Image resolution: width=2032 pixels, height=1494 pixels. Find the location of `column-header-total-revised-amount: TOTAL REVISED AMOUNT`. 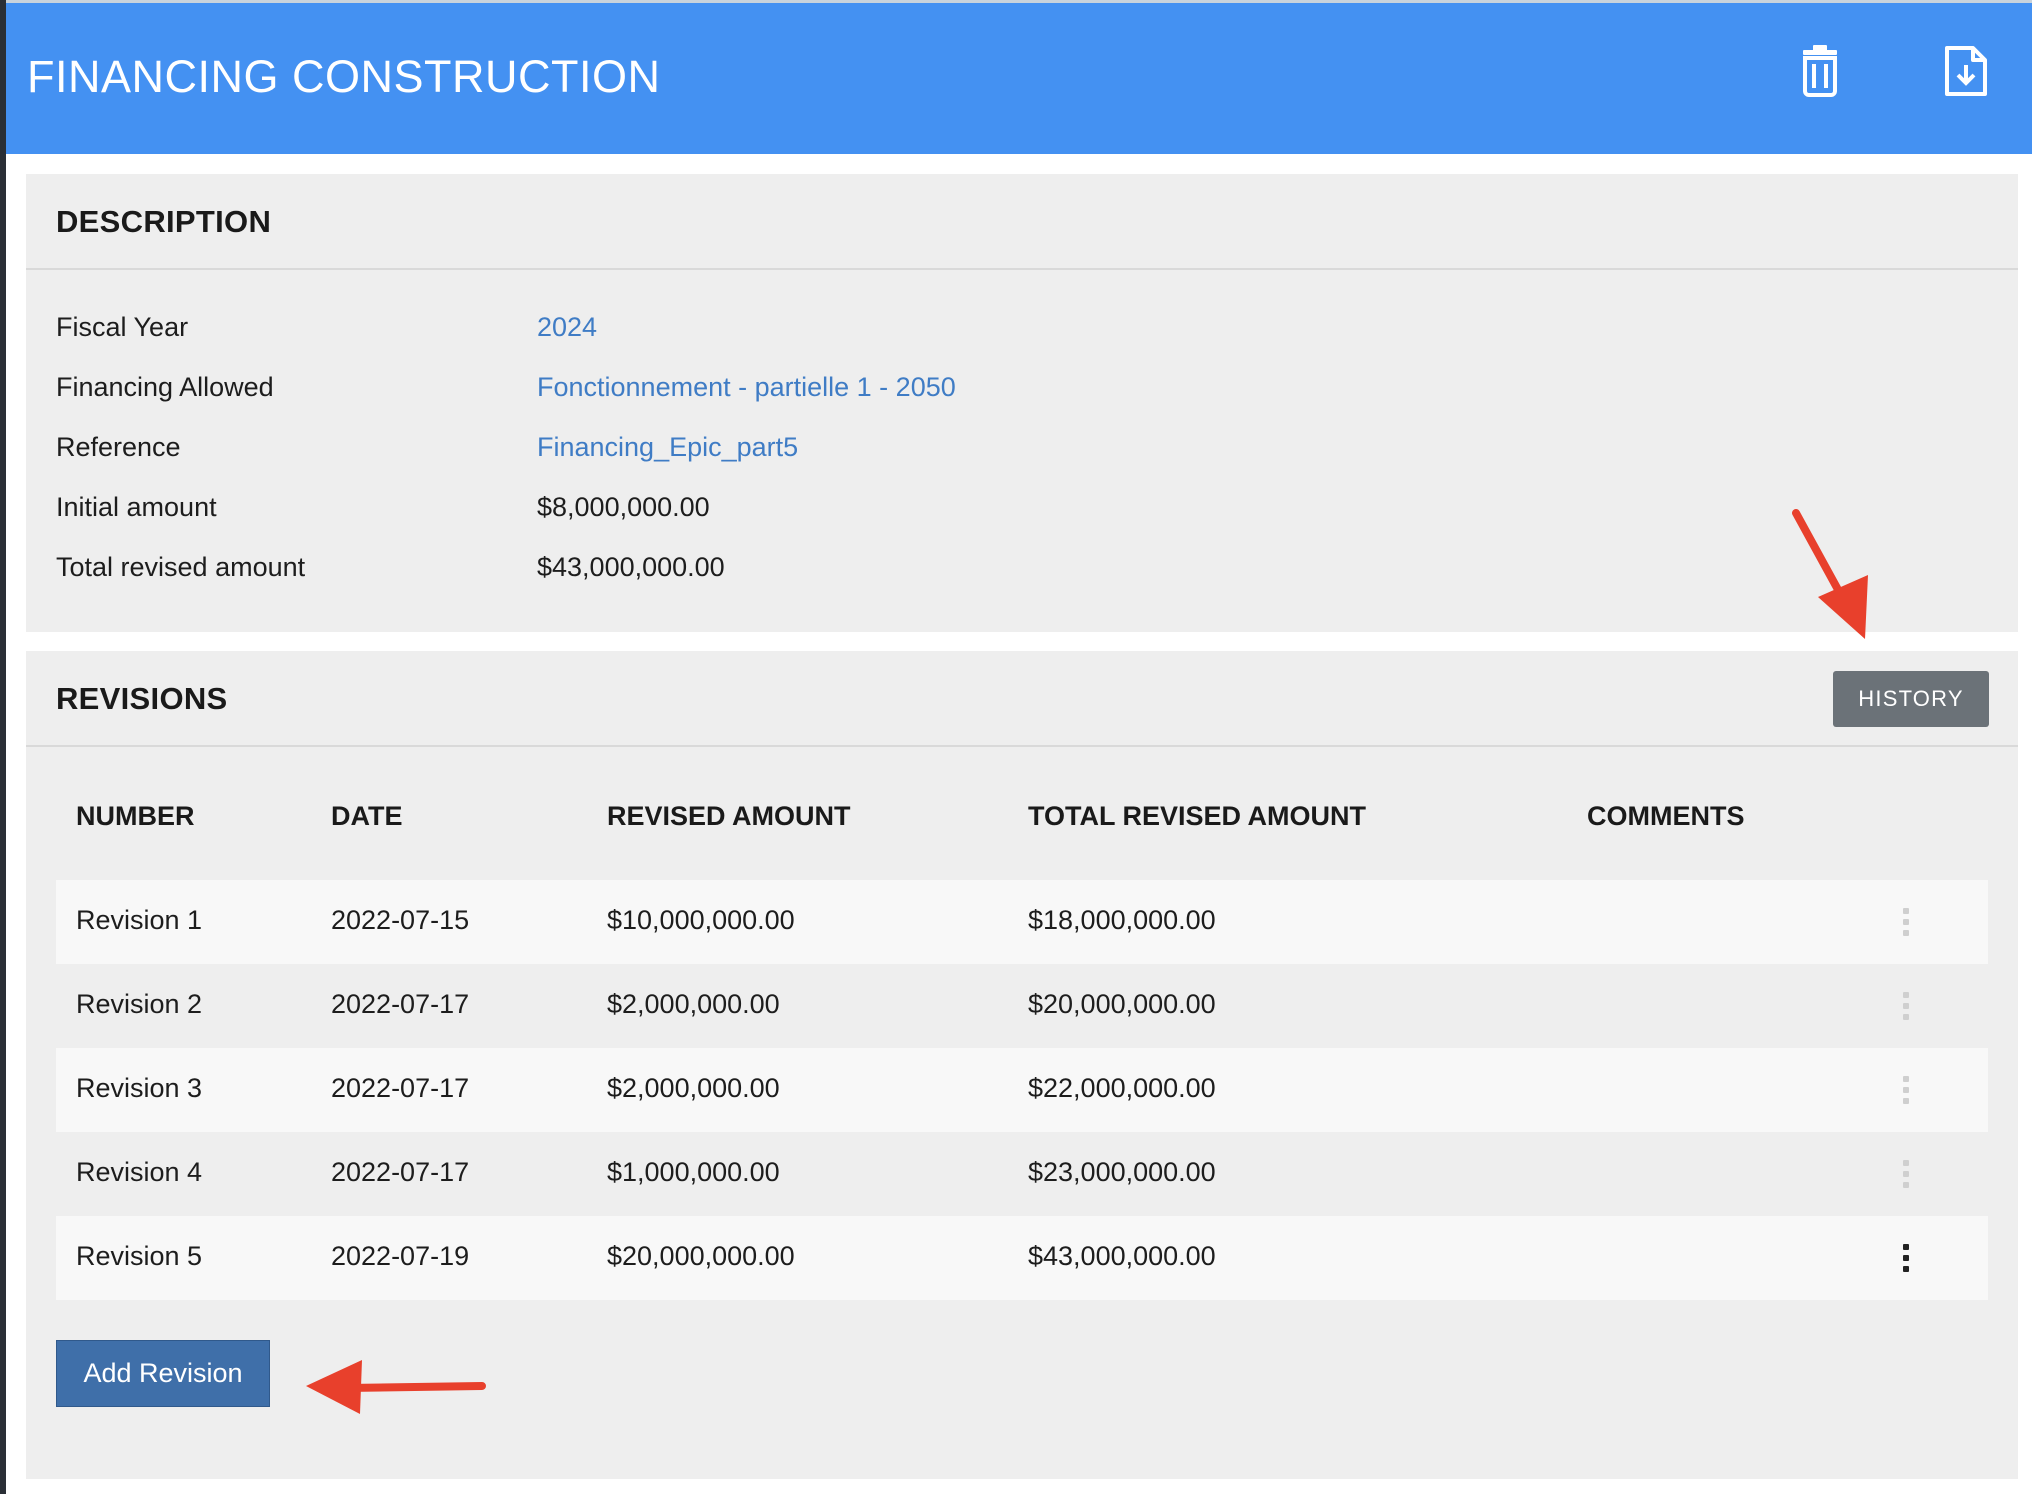

column-header-total-revised-amount: TOTAL REVISED AMOUNT is located at coordinates (1197, 816).